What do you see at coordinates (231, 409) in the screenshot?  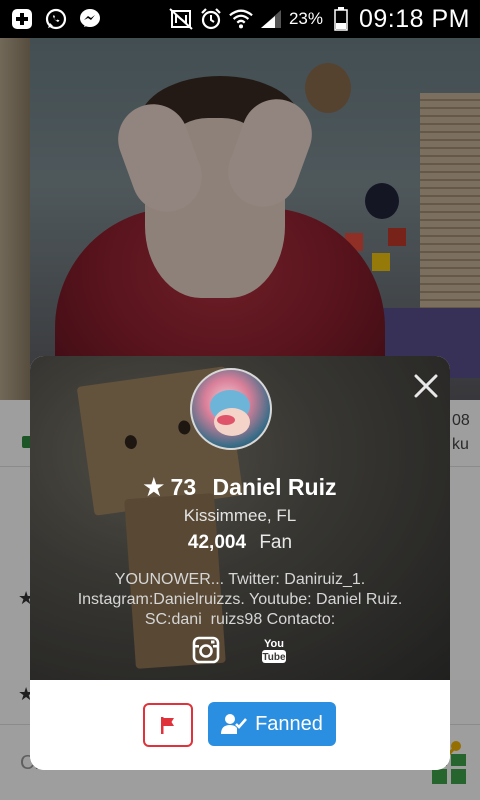 I see `avatar` at bounding box center [231, 409].